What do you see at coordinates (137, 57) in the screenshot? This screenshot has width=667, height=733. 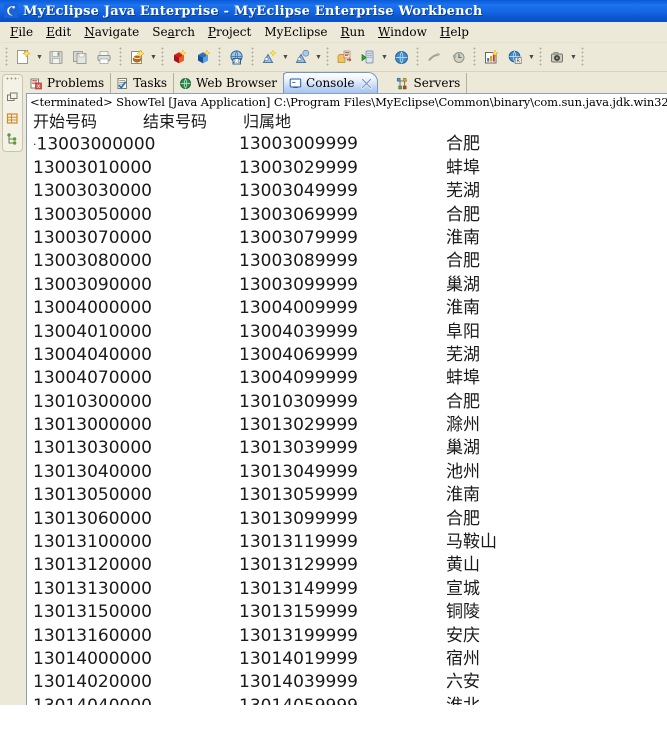 I see `new-java-element-button` at bounding box center [137, 57].